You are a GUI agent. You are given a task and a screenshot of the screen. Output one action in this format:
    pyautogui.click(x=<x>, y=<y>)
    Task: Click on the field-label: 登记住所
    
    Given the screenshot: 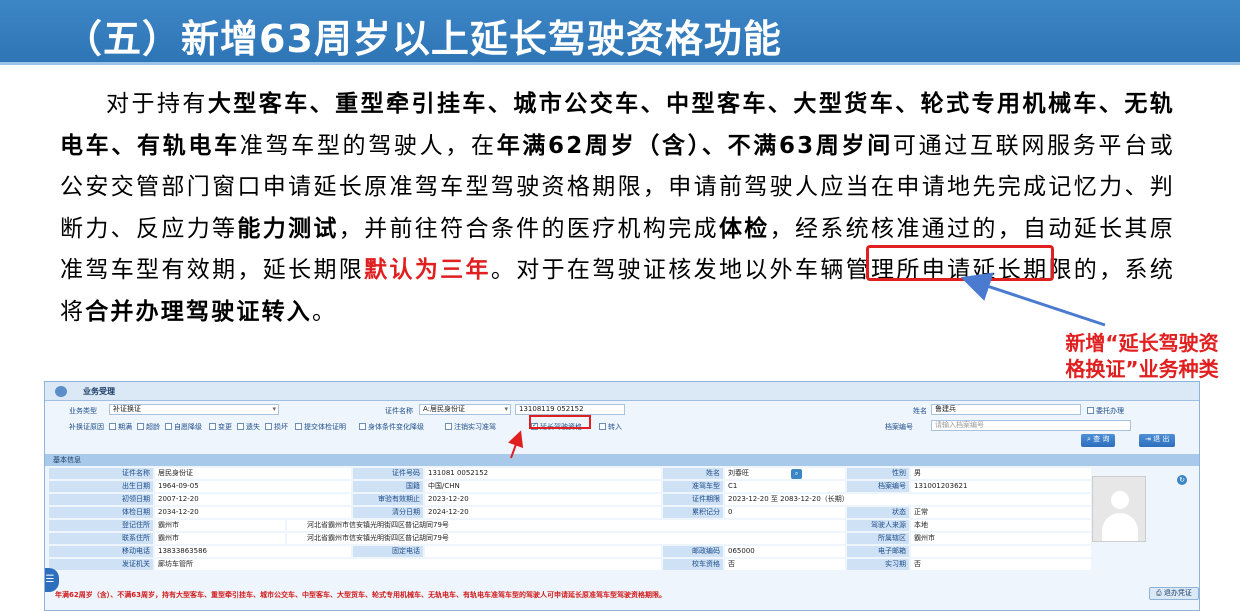 What is the action you would take?
    pyautogui.click(x=101, y=525)
    